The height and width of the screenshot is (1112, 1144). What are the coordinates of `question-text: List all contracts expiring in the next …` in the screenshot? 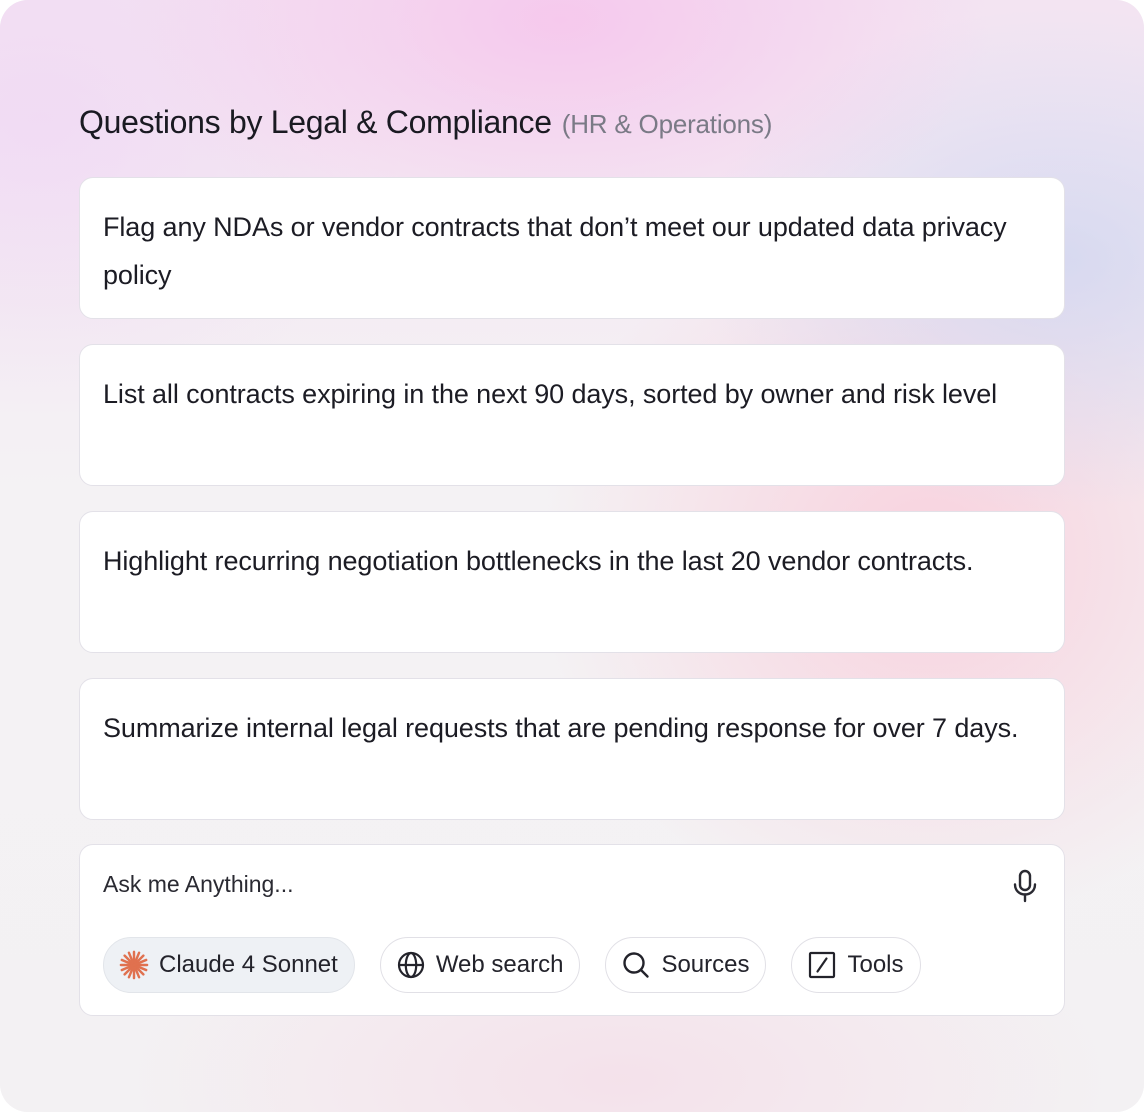 It's located at (550, 394).